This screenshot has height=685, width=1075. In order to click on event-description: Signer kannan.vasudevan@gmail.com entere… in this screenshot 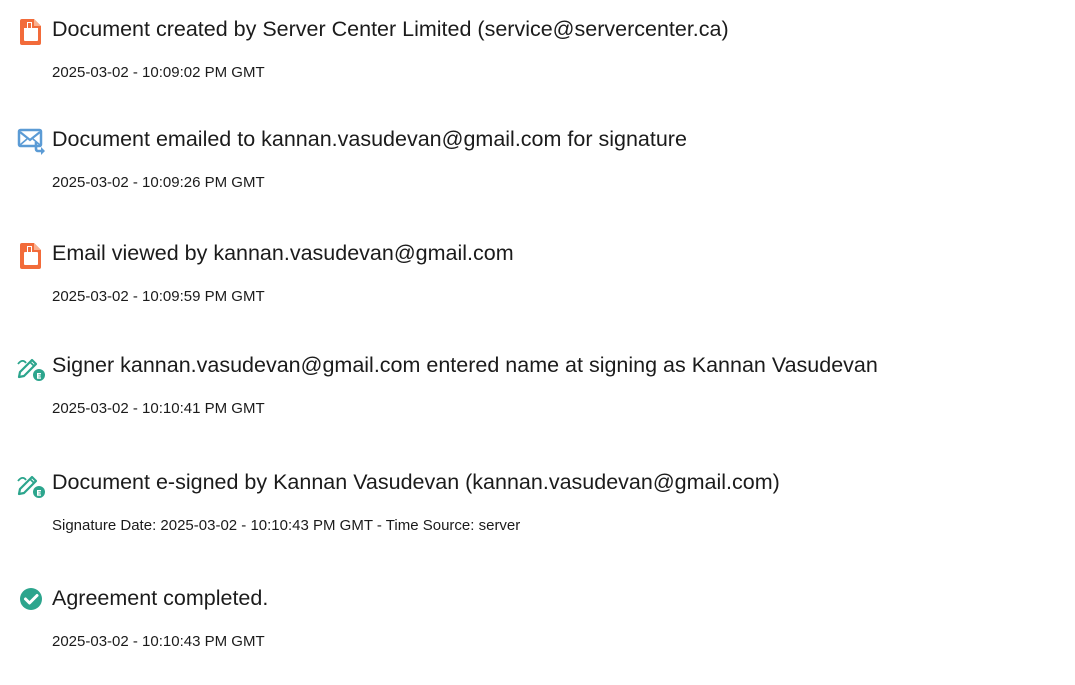, I will do `click(465, 365)`.